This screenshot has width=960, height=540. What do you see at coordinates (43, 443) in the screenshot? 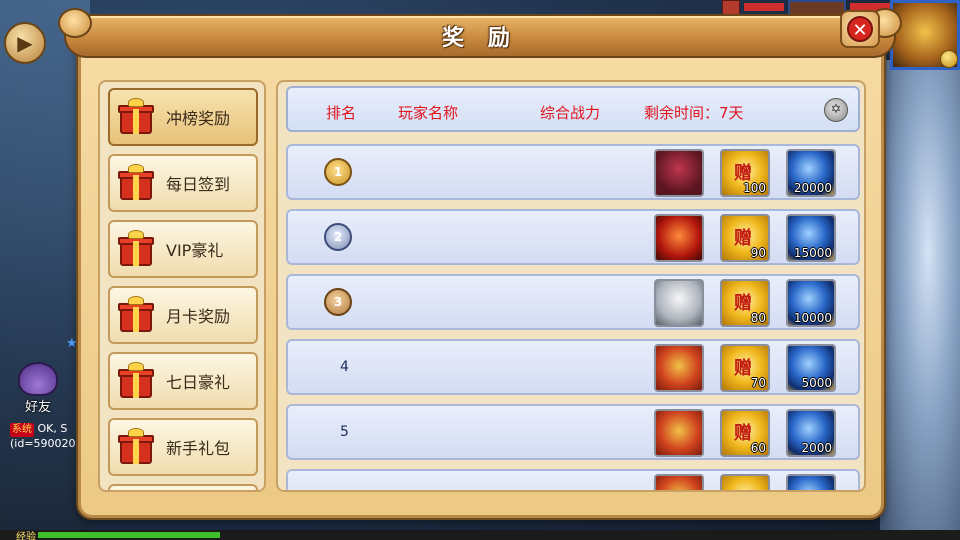
I see `chat-id: (id=590020` at bounding box center [43, 443].